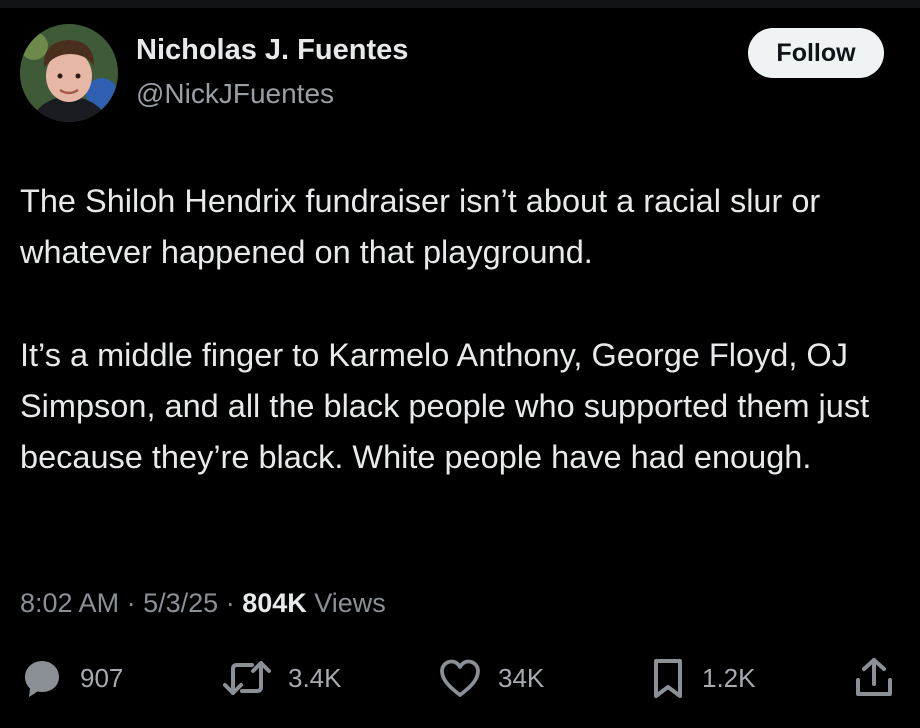 This screenshot has height=728, width=920. I want to click on avatar, so click(69, 73).